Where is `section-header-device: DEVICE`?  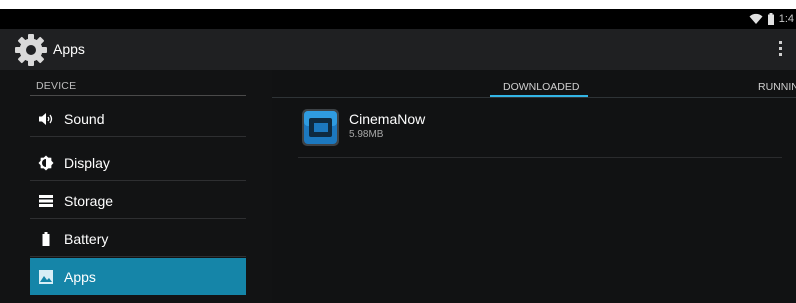 section-header-device: DEVICE is located at coordinates (56, 86).